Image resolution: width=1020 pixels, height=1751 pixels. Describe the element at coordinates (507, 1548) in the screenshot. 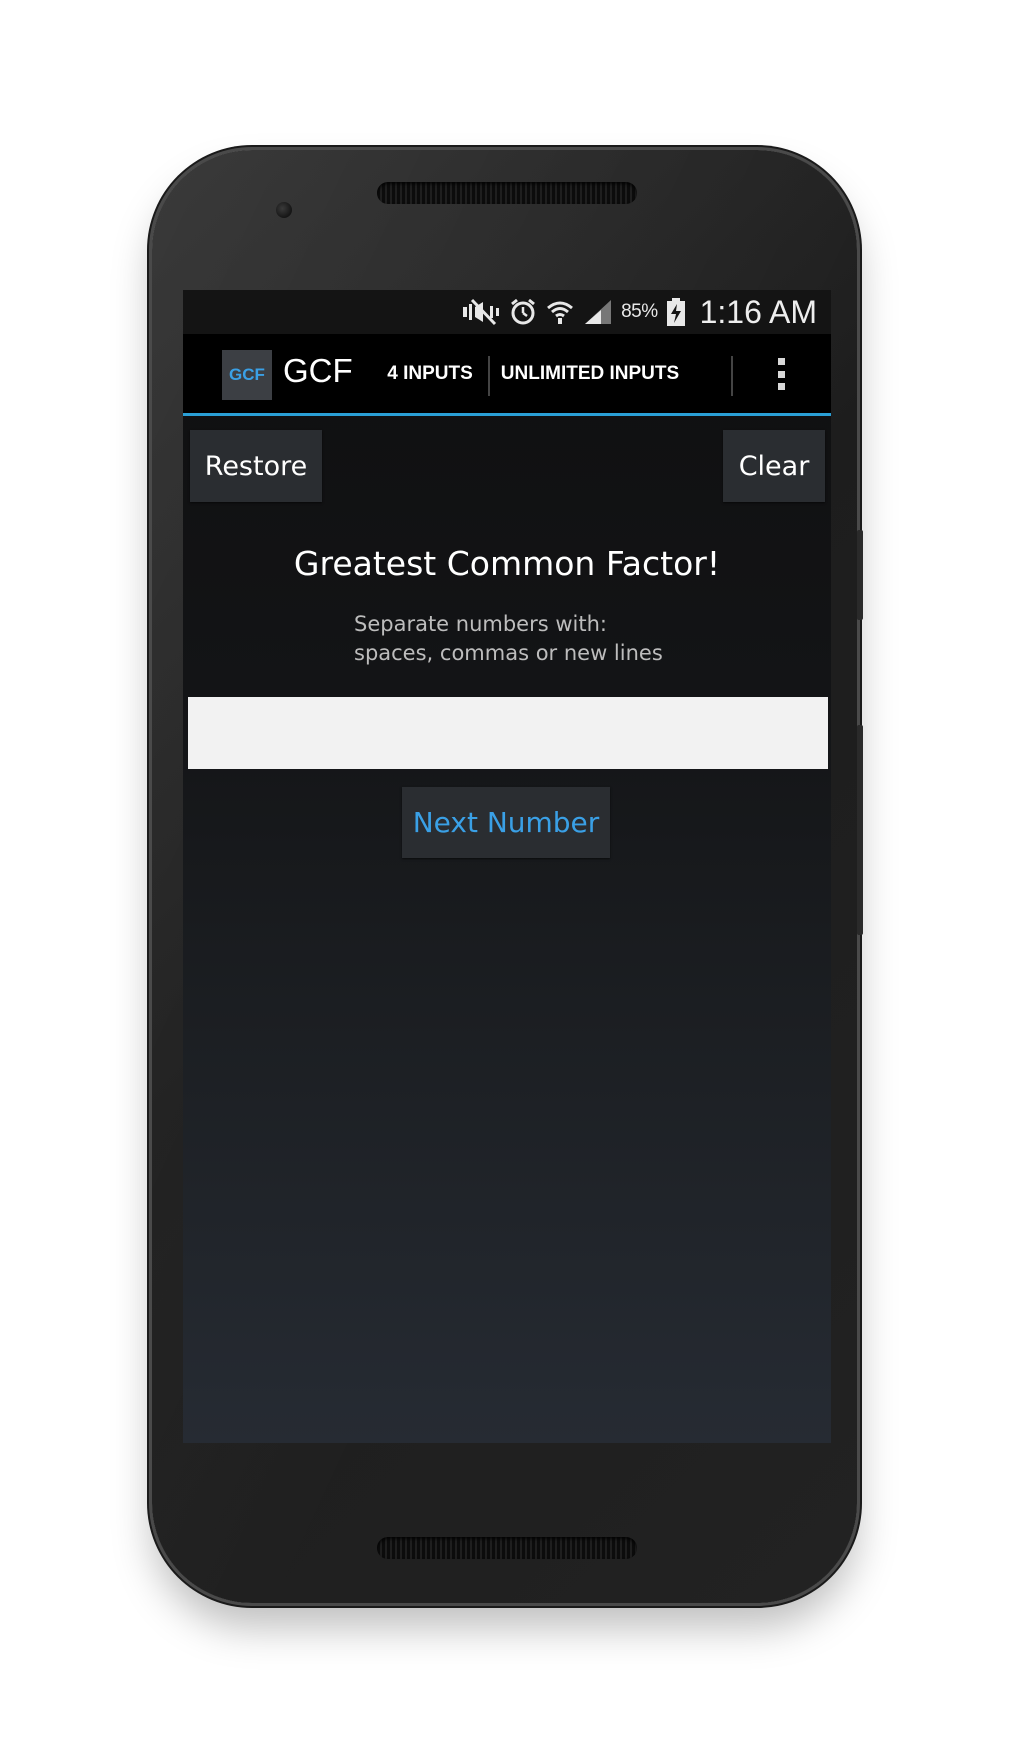

I see `bottom-speaker-grille` at that location.